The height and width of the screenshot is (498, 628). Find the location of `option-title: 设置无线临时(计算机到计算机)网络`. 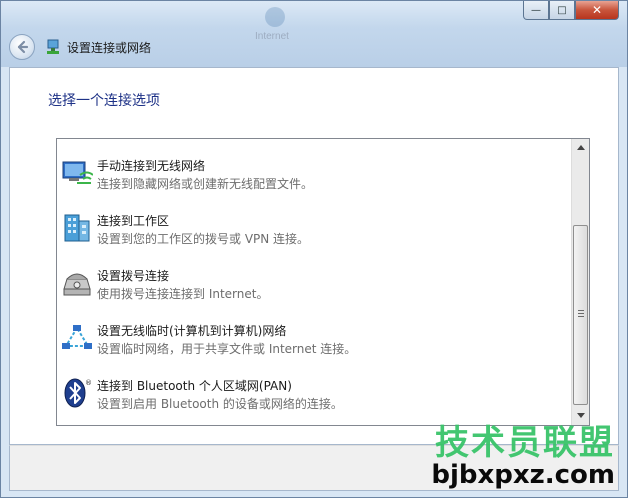

option-title: 设置无线临时(计算机到计算机)网络 is located at coordinates (192, 331).